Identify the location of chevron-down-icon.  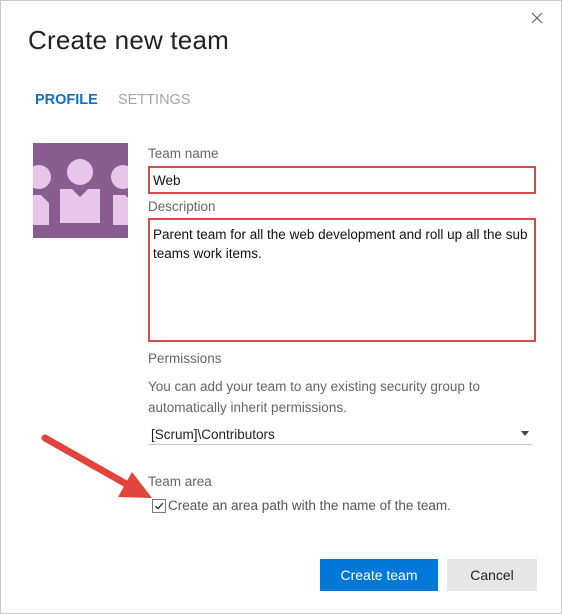
(525, 433).